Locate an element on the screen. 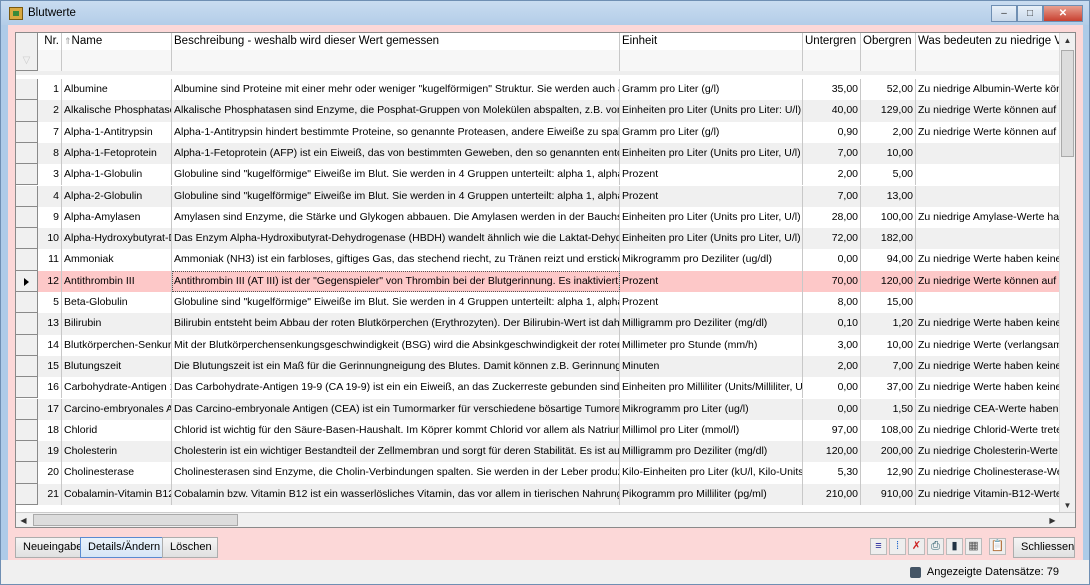 The height and width of the screenshot is (585, 1090). filter-low-meaning is located at coordinates (989, 60).